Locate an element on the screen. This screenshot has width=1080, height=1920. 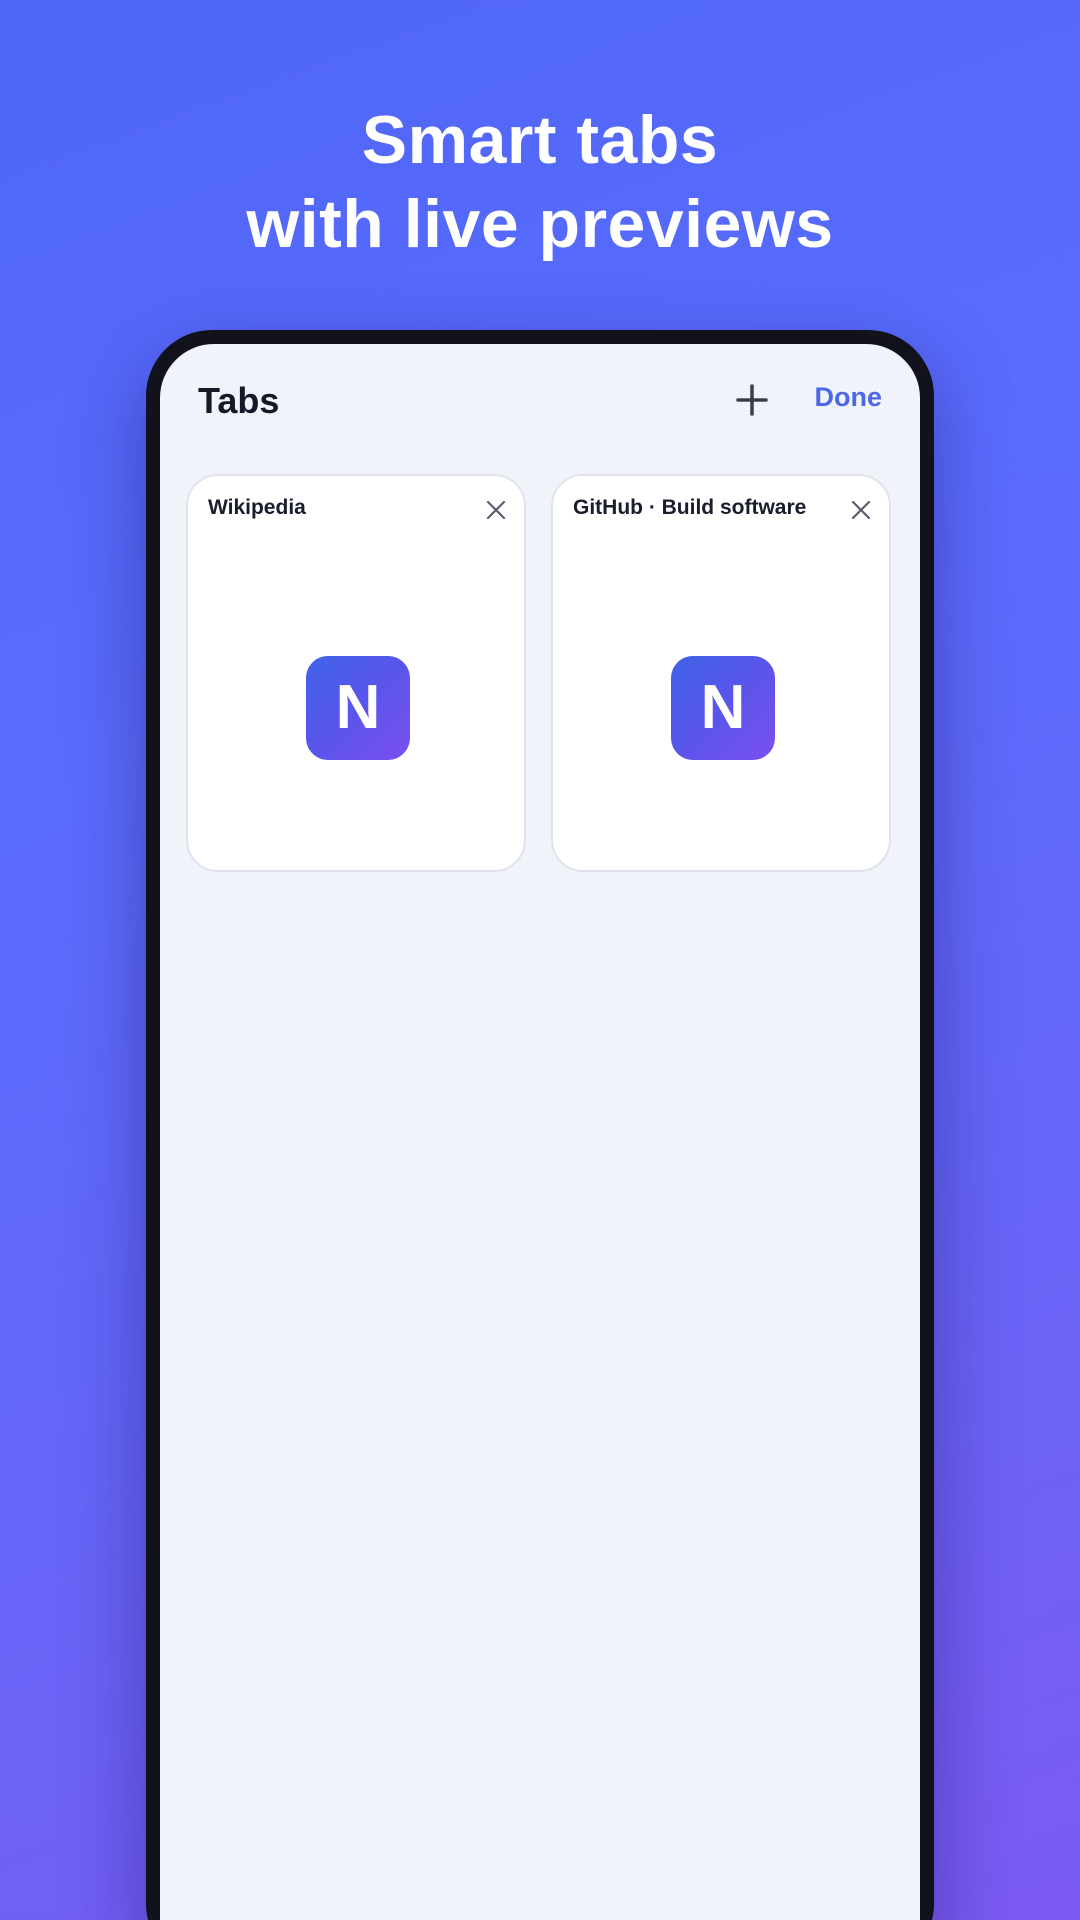
tab-card-github: GitHub · Build software N is located at coordinates (721, 673).